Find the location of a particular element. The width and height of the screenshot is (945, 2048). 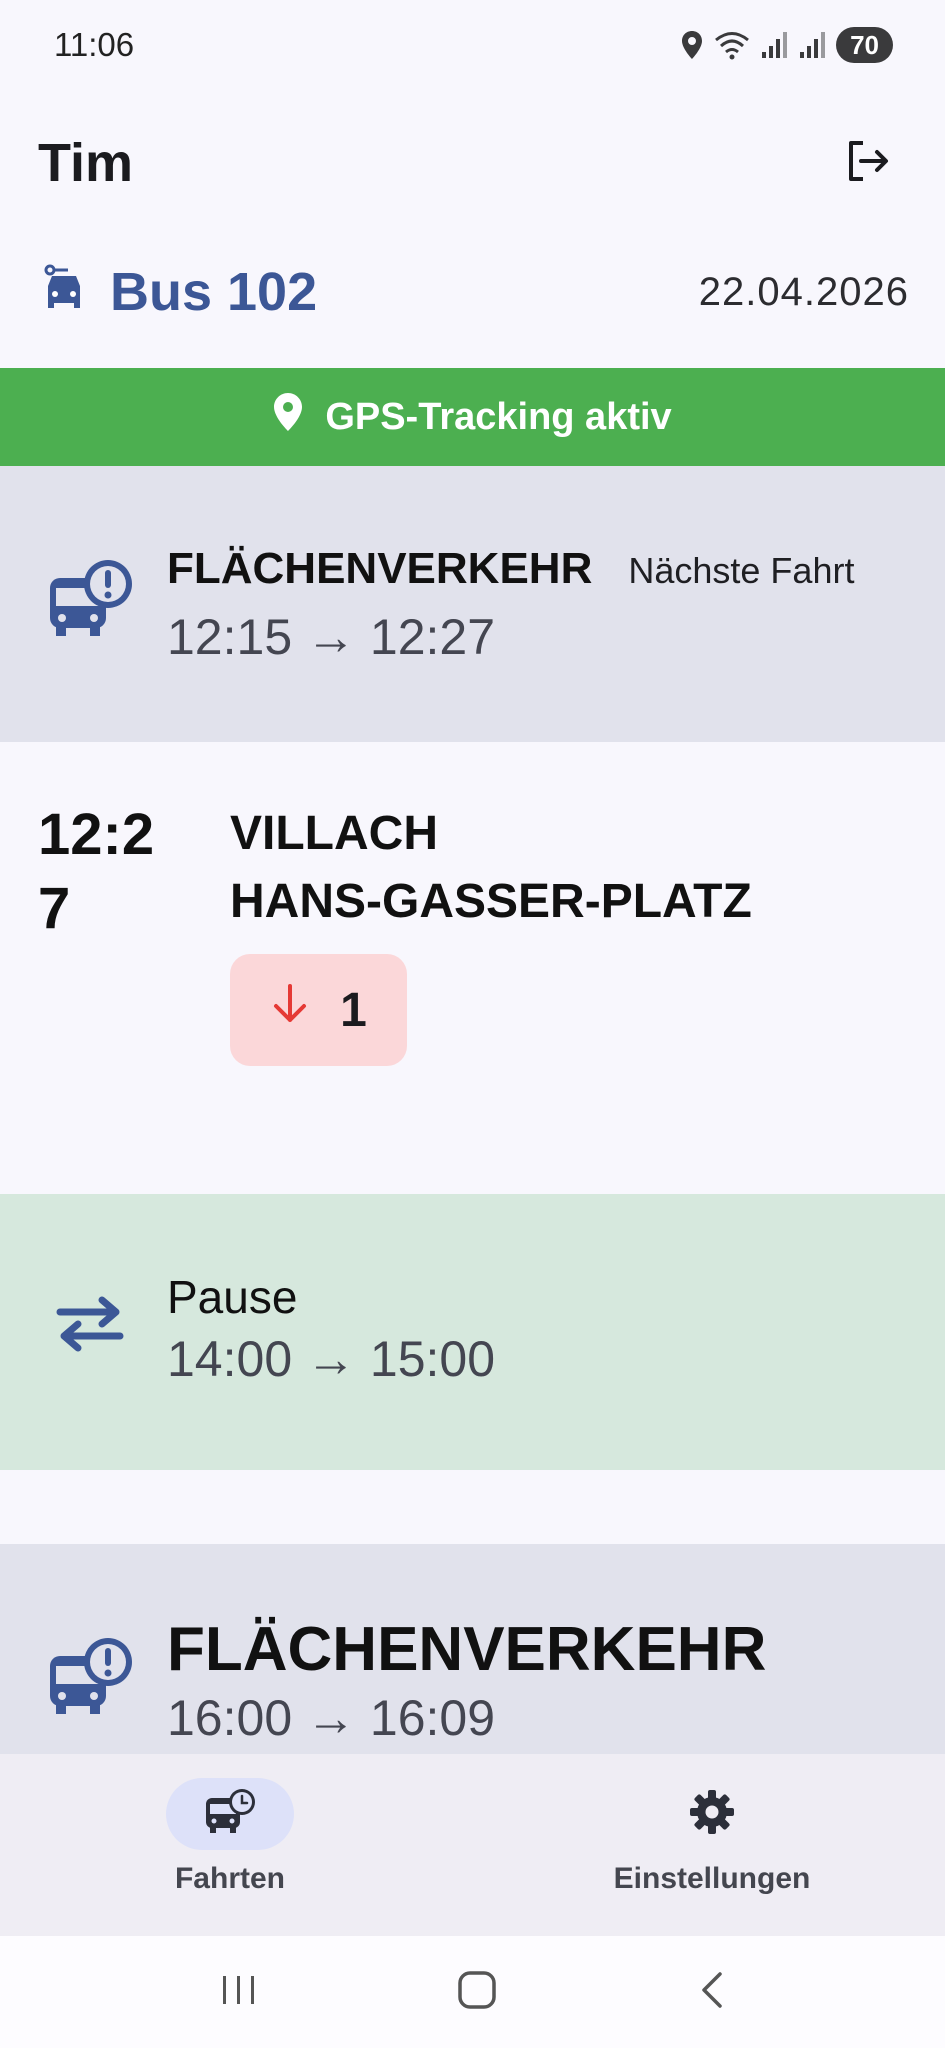

gps-banner: GPS-Tracking aktiv is located at coordinates (472, 417).